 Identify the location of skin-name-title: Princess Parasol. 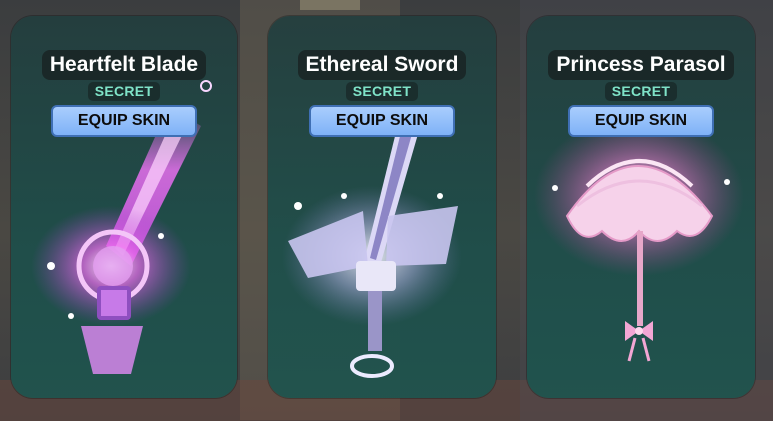
(641, 65).